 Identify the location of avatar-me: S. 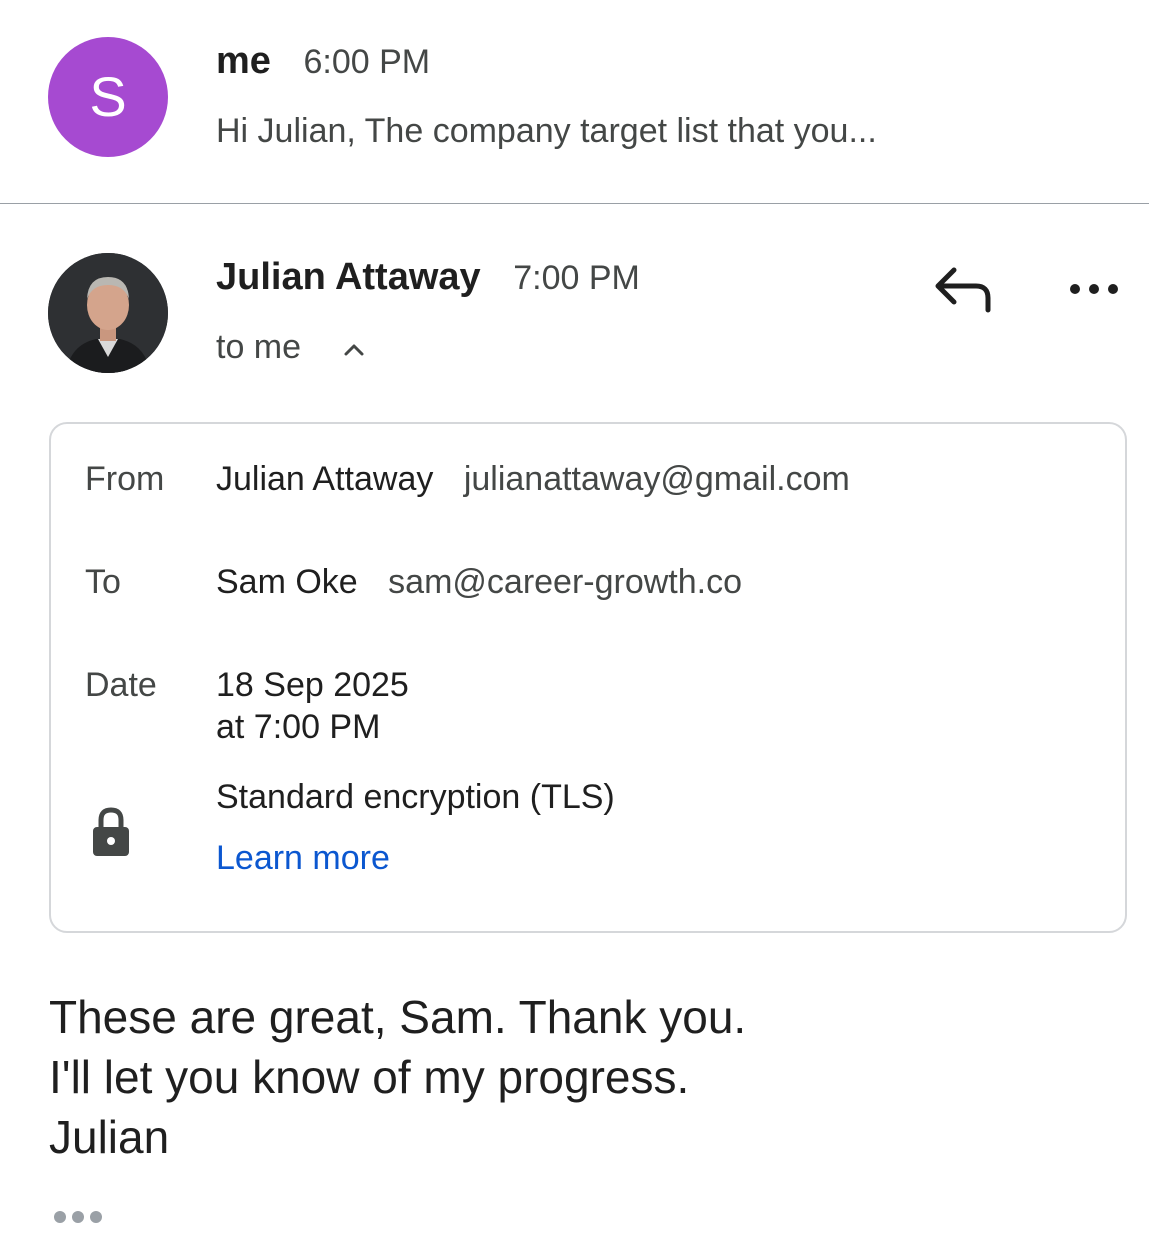
(108, 97).